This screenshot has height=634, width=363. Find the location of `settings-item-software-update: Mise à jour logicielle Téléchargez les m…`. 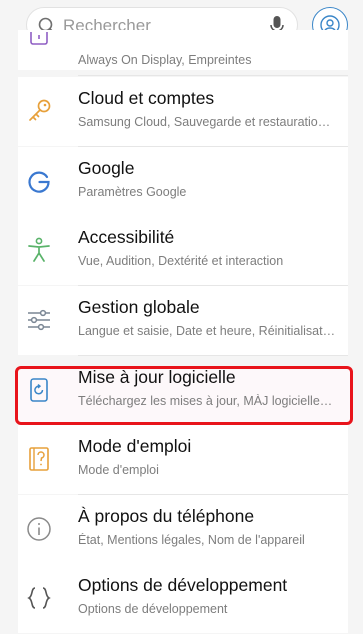

settings-item-software-update: Mise à jour logicielle Téléchargez les m… is located at coordinates (183, 390).